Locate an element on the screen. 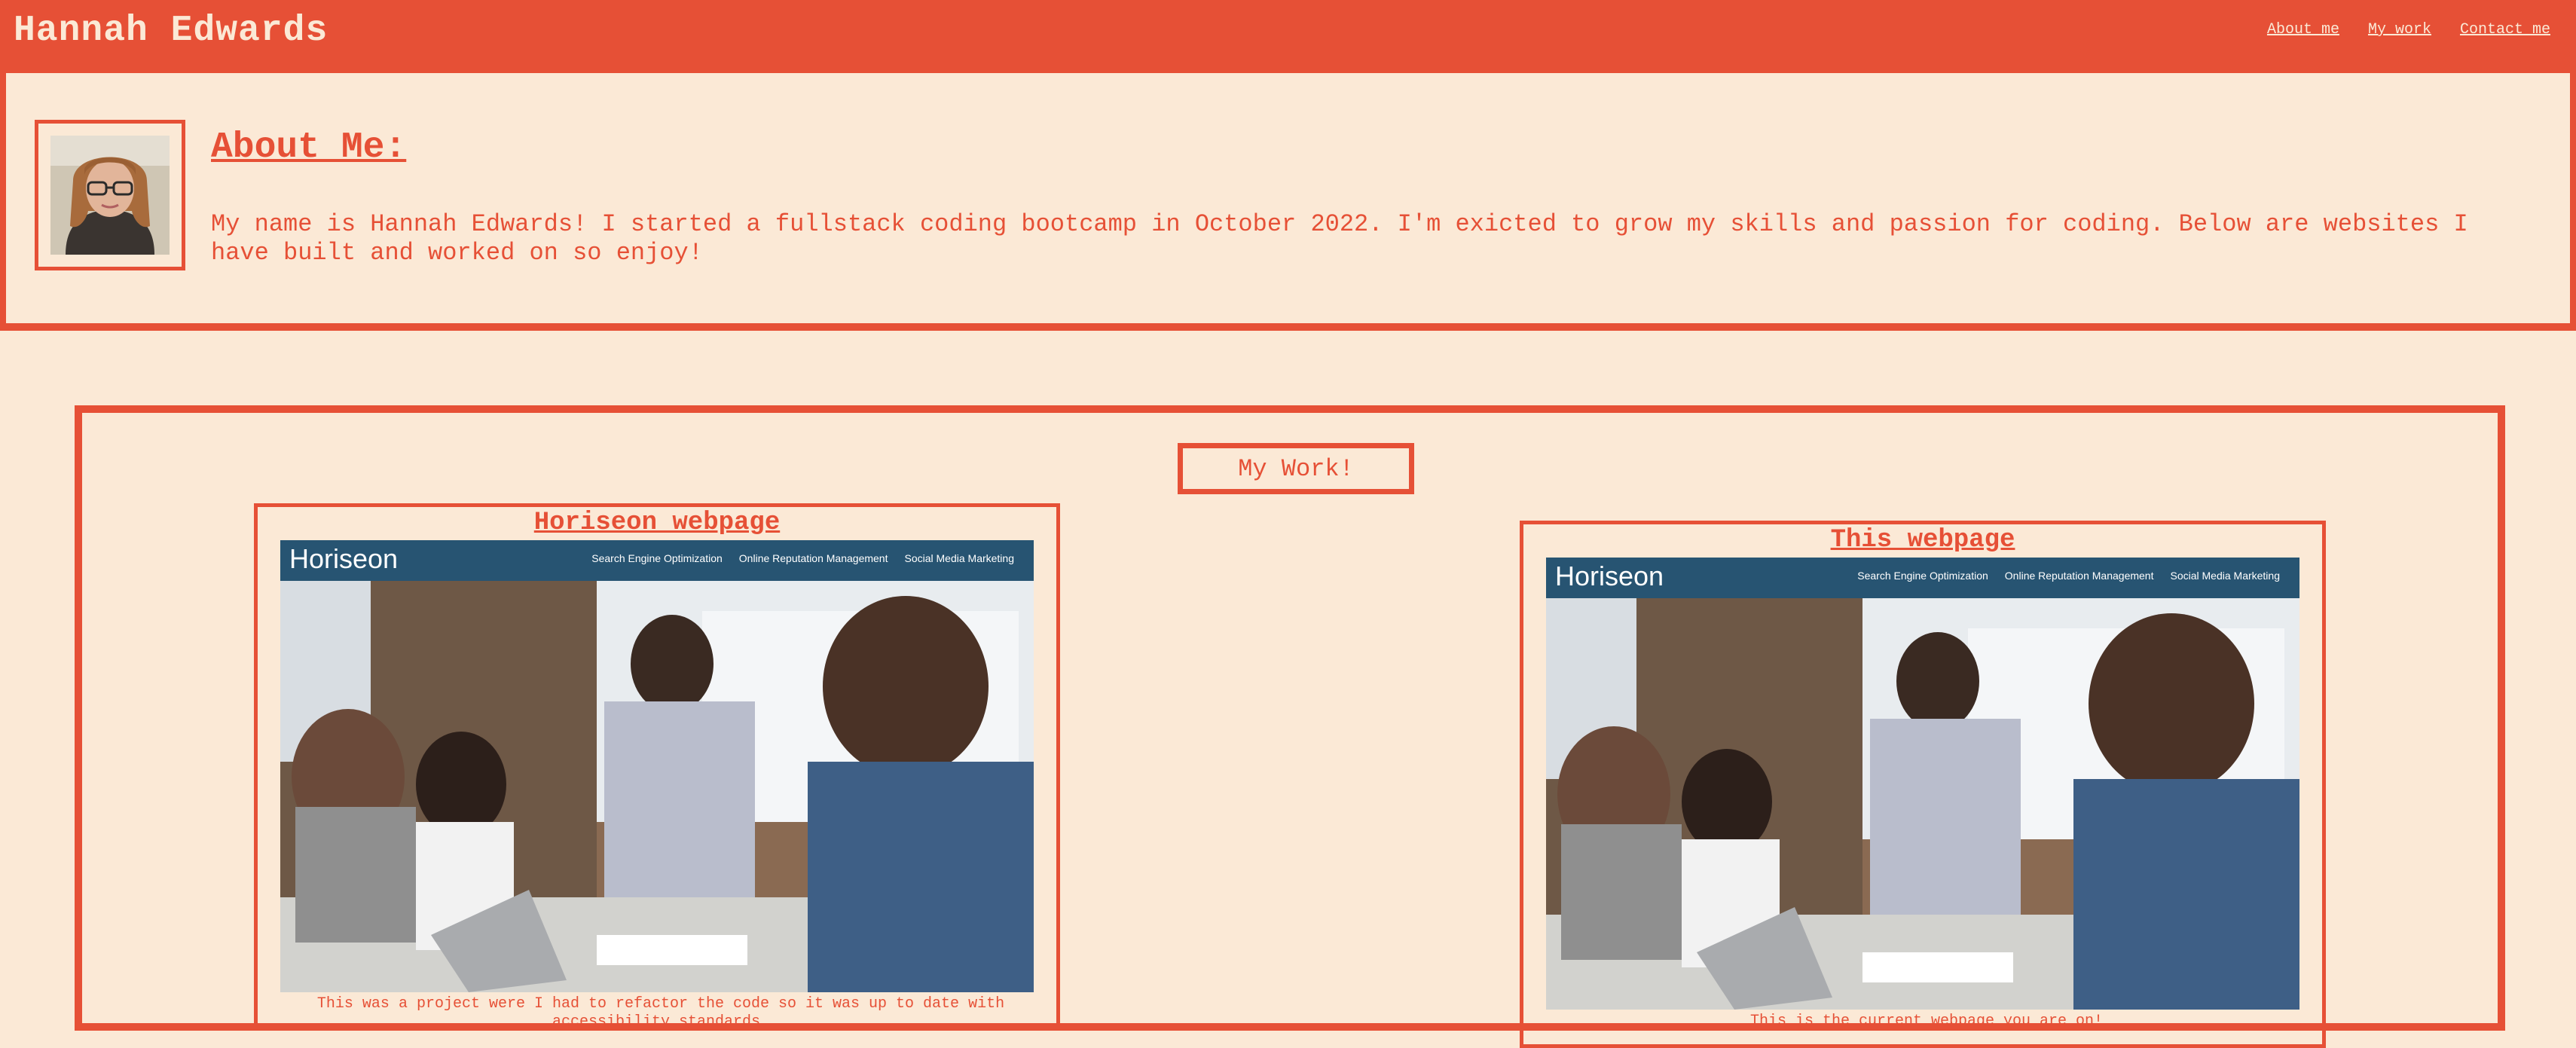  nav-link-contact: Contact me is located at coordinates (2505, 29).